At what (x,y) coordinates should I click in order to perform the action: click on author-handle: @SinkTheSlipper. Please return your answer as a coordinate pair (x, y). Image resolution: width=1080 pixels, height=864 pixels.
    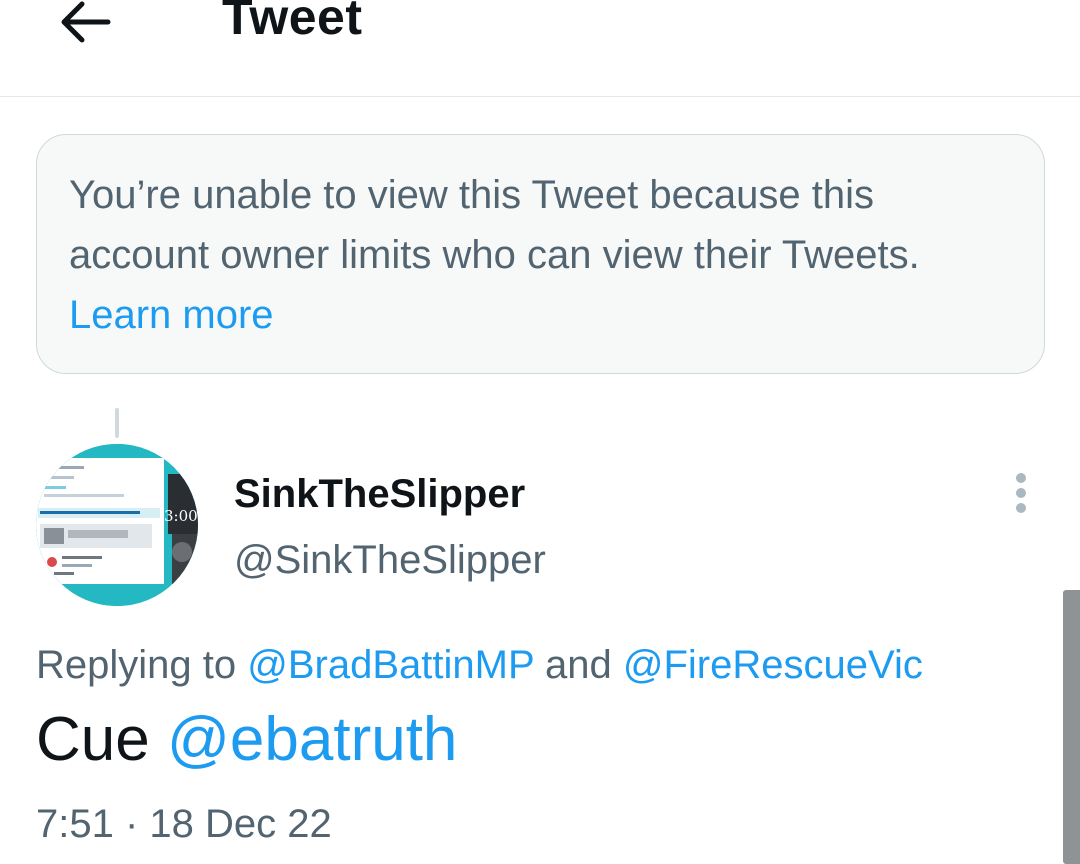
    Looking at the image, I should click on (390, 560).